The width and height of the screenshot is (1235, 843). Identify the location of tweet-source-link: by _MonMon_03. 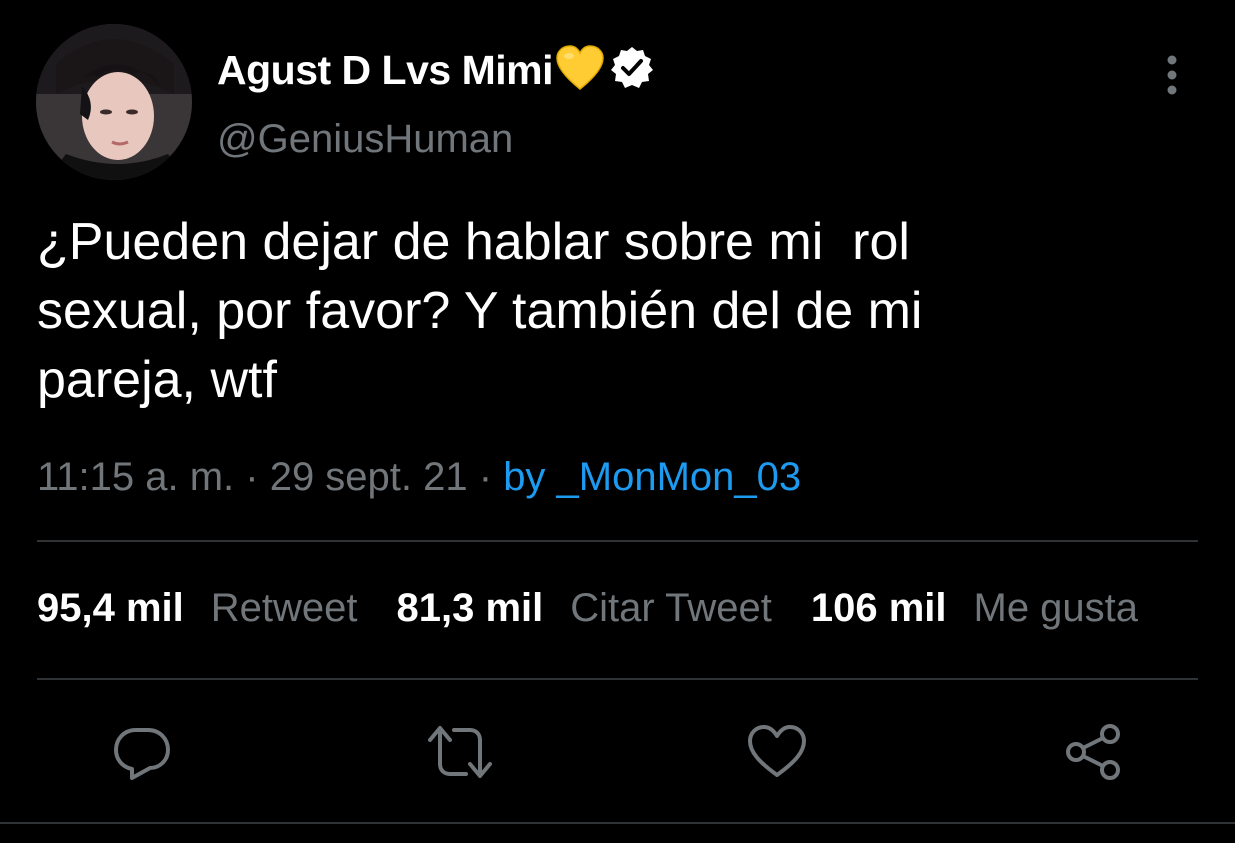
(652, 477).